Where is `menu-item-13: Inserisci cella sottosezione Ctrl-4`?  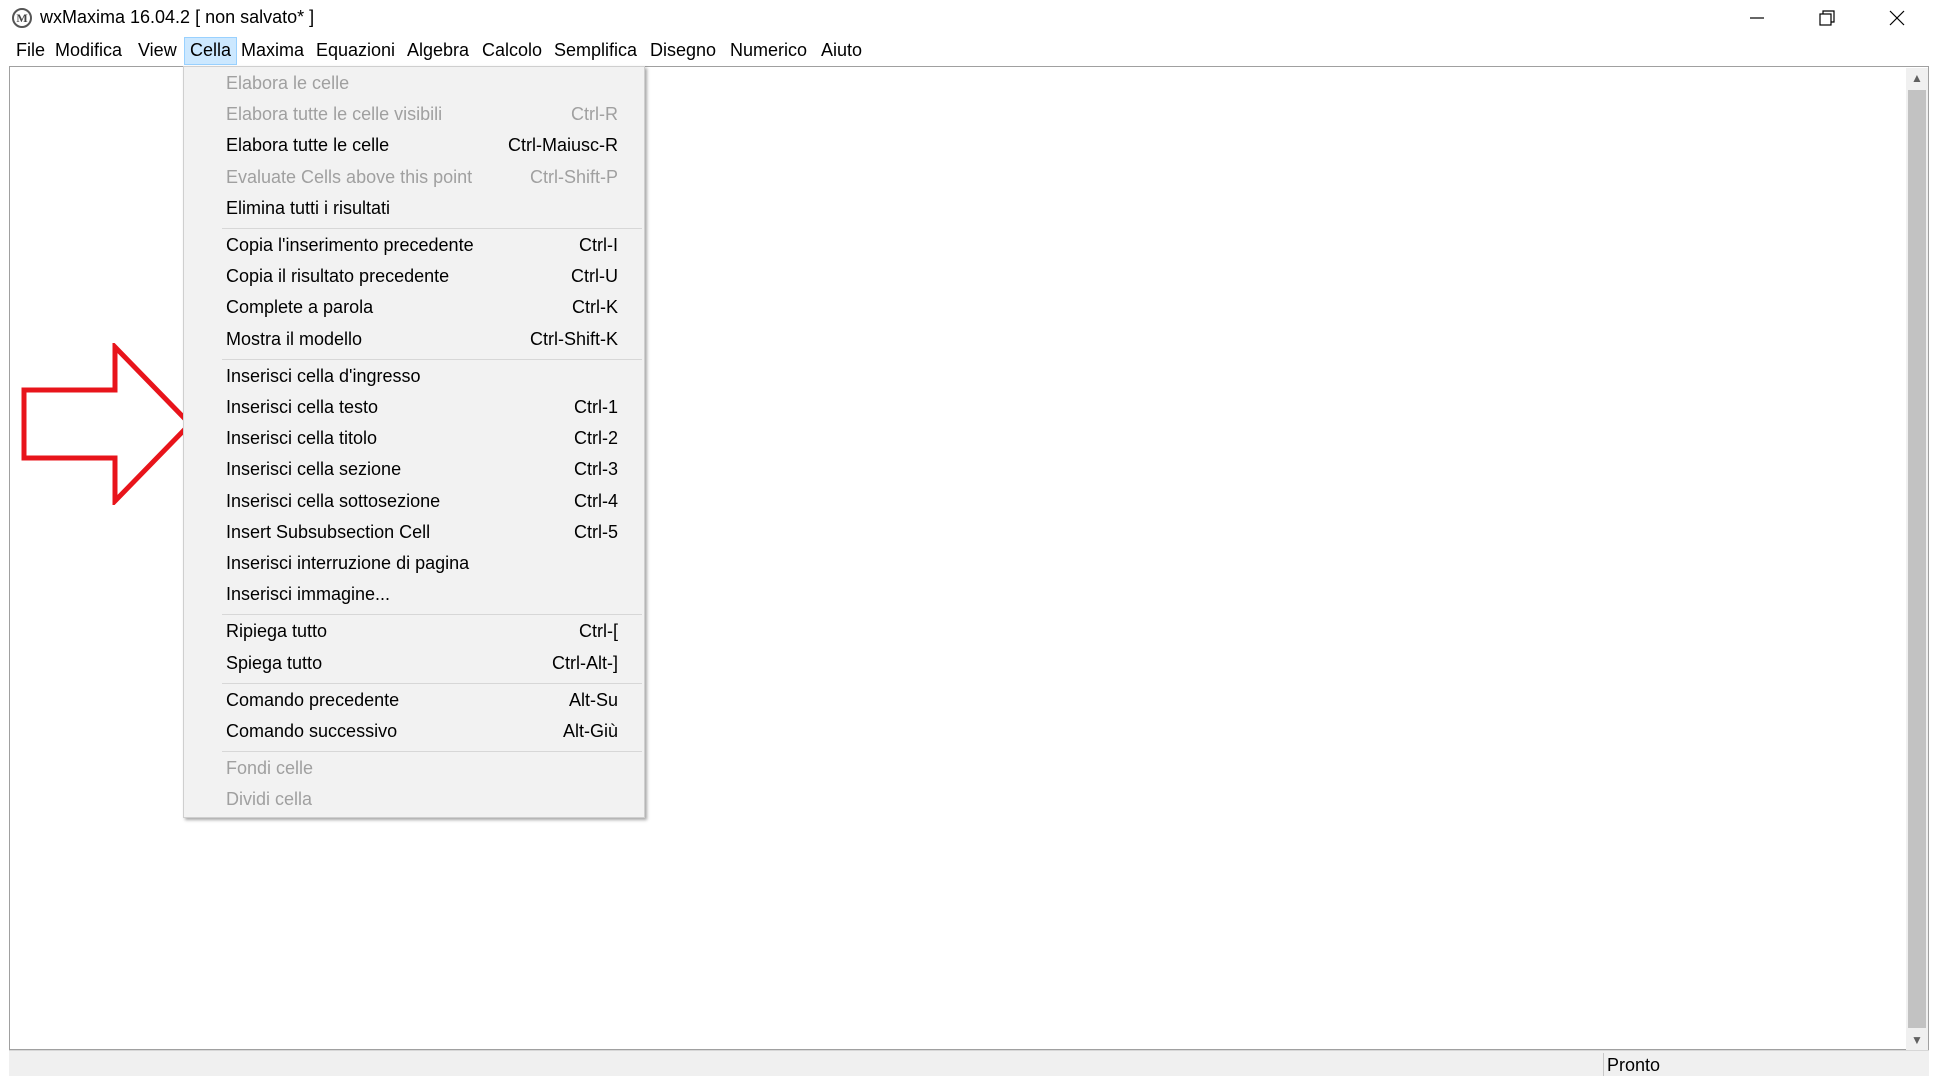 menu-item-13: Inserisci cella sottosezione Ctrl-4 is located at coordinates (414, 502).